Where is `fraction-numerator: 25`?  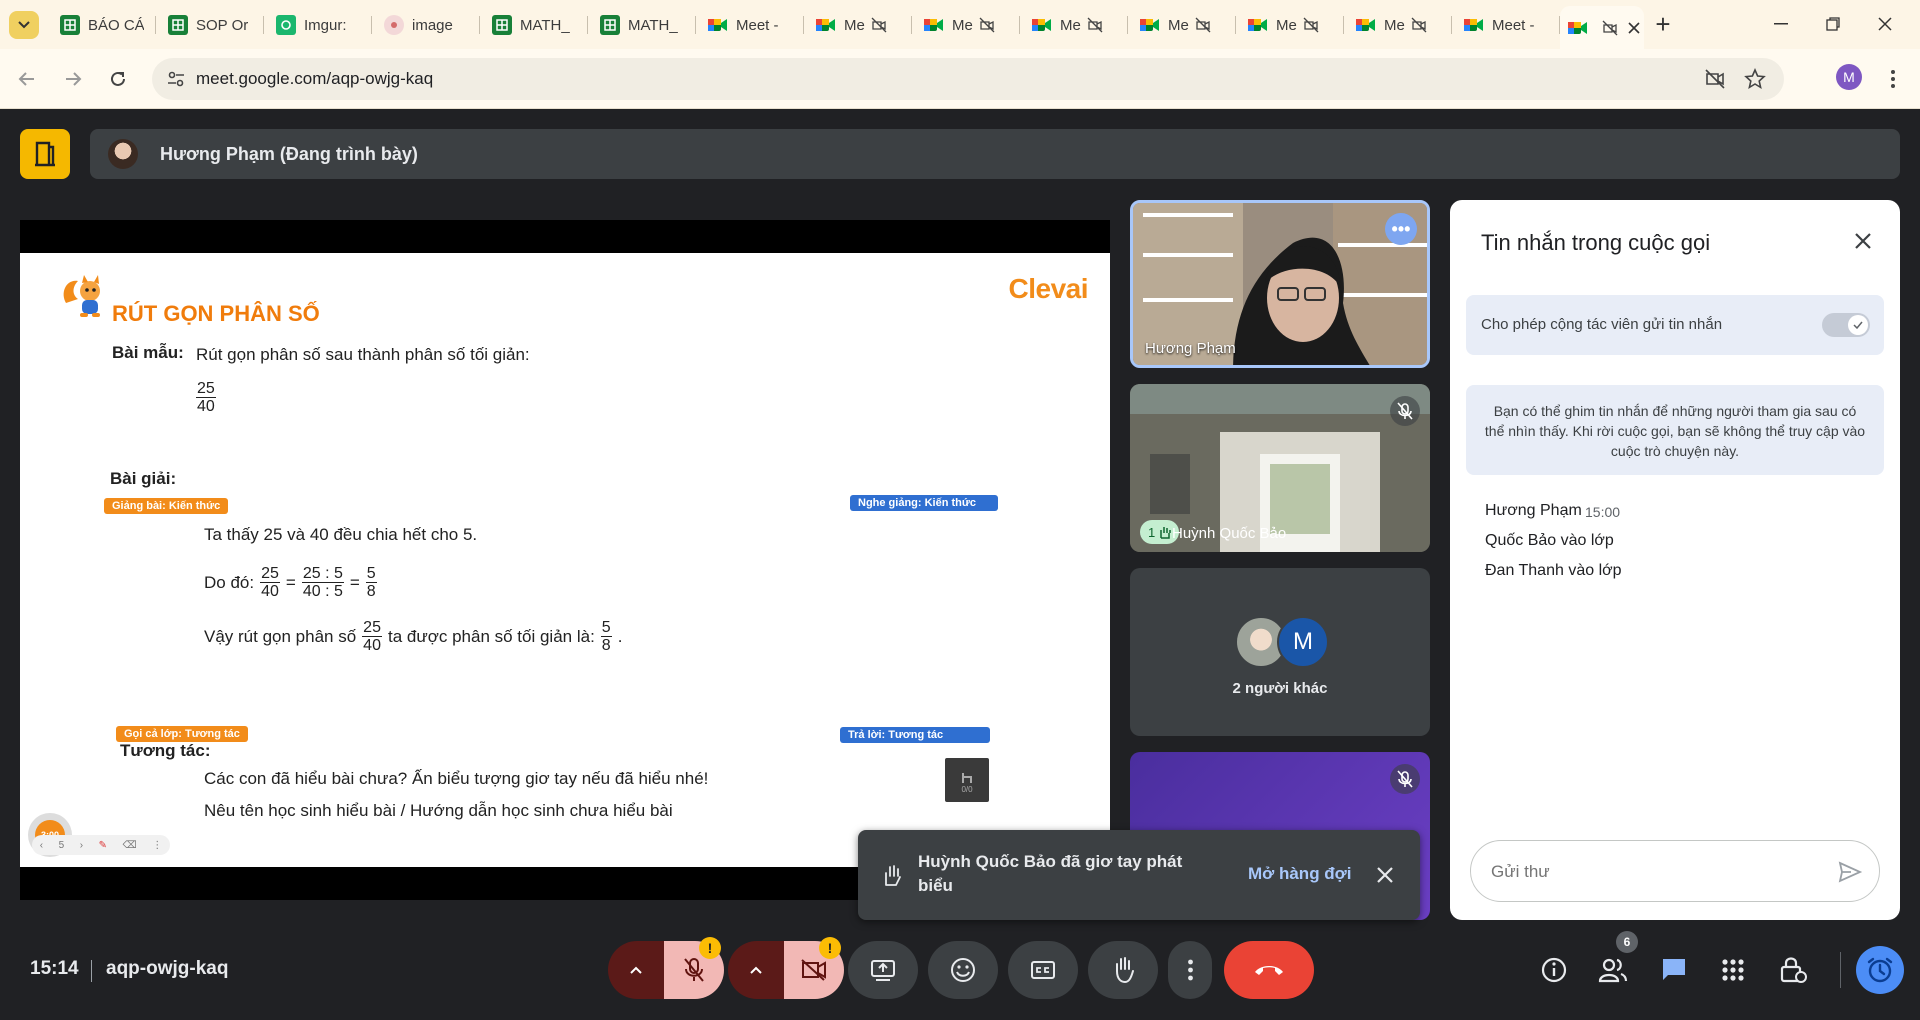 fraction-numerator: 25 is located at coordinates (372, 628).